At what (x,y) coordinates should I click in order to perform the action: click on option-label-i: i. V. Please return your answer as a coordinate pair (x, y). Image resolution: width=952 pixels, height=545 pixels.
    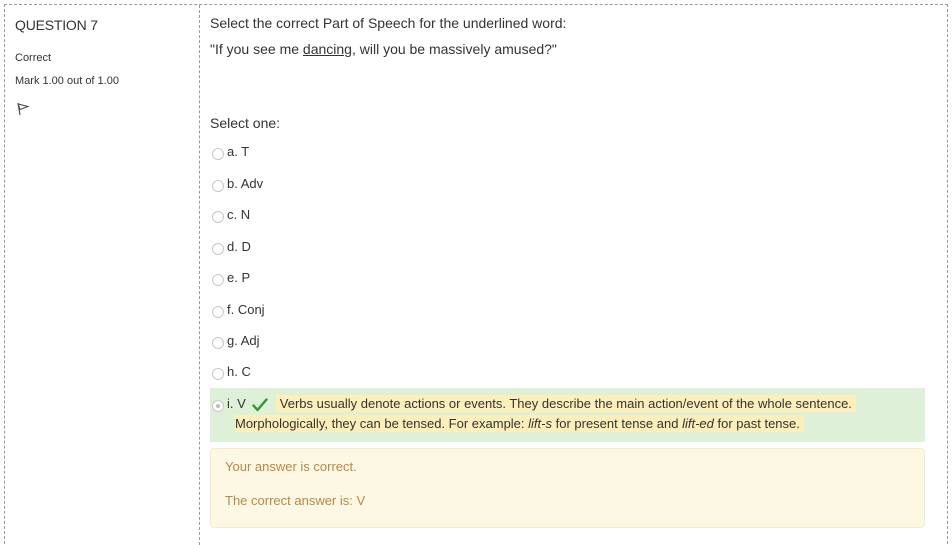
    Looking at the image, I should click on (236, 403).